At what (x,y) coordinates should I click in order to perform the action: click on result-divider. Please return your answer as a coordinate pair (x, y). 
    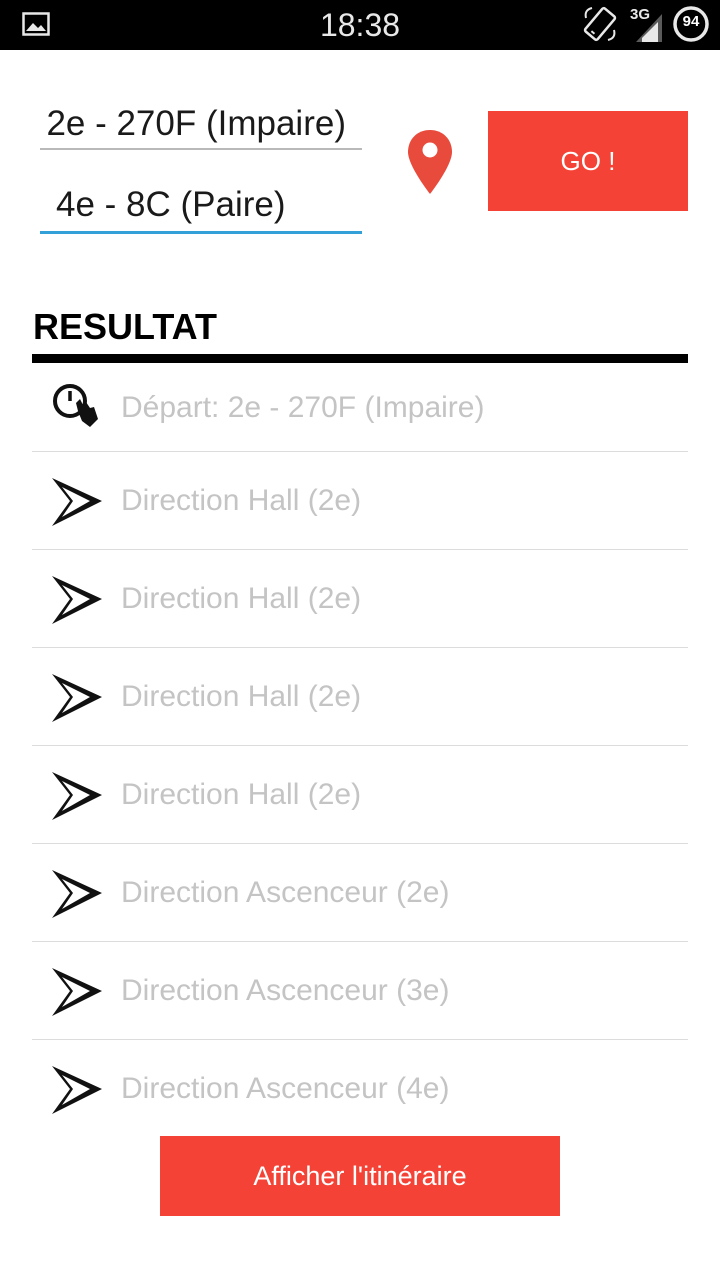
    Looking at the image, I should click on (360, 358).